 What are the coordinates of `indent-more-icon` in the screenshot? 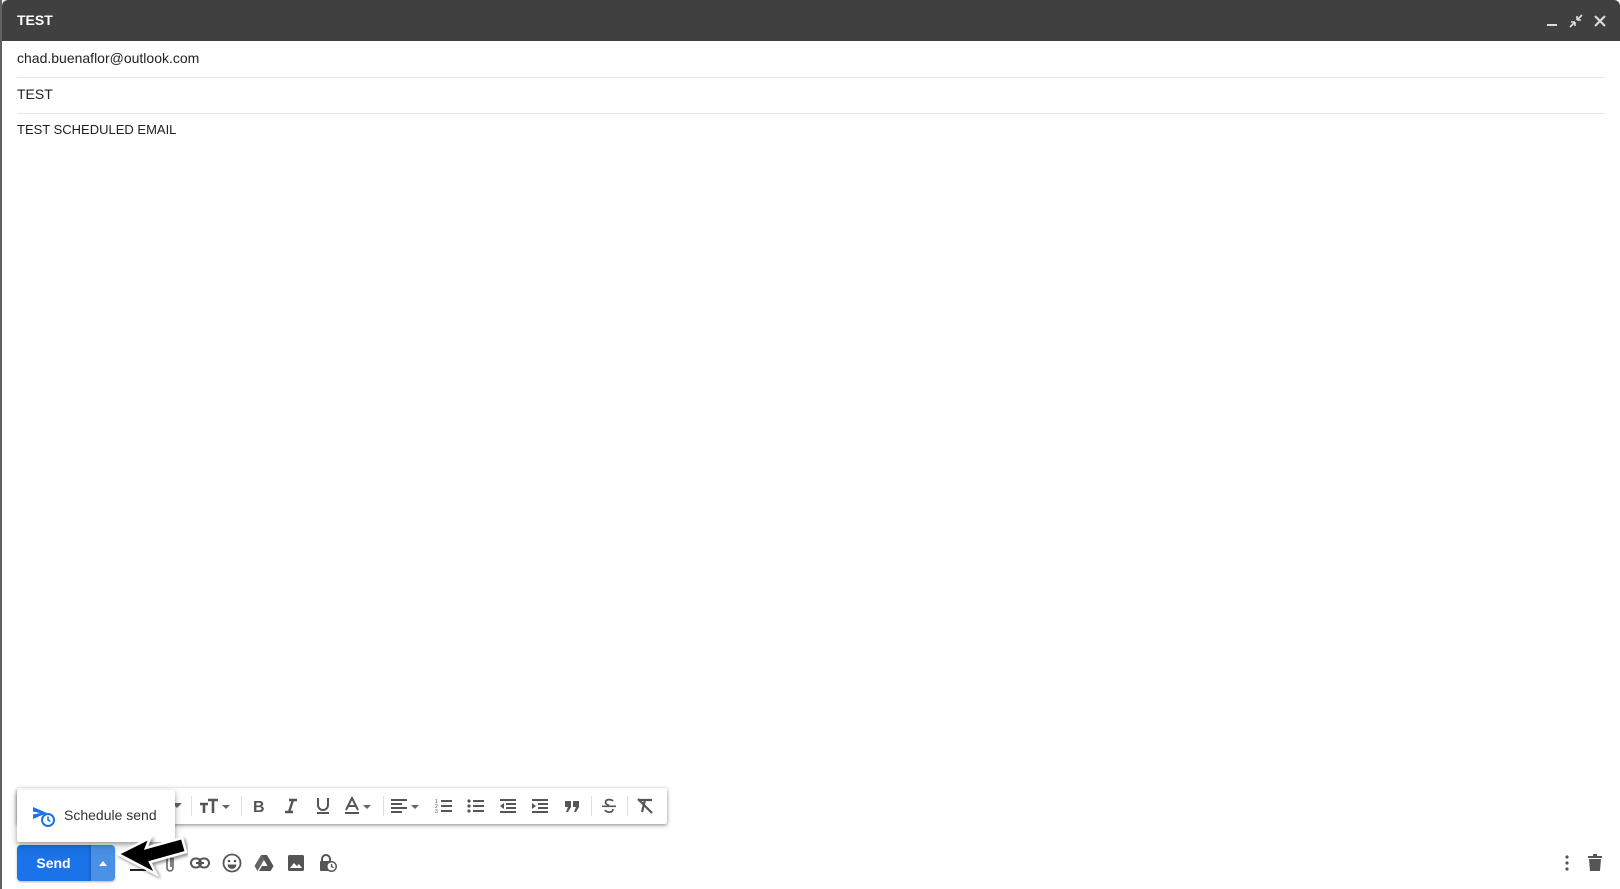 It's located at (540, 806).